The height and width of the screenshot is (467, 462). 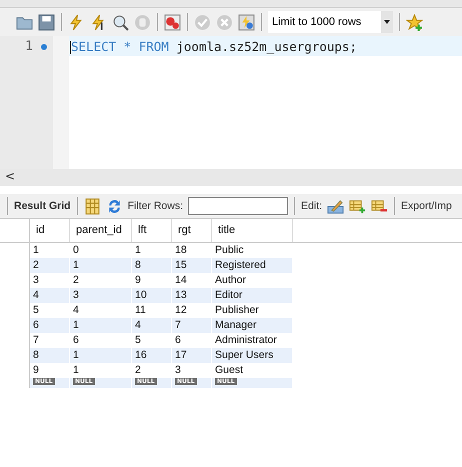 What do you see at coordinates (192, 355) in the screenshot?
I see `table-cell: 17` at bounding box center [192, 355].